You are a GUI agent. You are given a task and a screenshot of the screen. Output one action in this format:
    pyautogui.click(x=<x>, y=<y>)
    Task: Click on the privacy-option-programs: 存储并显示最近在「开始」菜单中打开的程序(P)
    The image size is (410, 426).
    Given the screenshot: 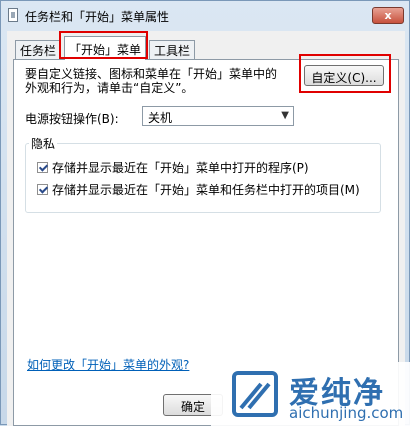 What is the action you would take?
    pyautogui.click(x=173, y=167)
    